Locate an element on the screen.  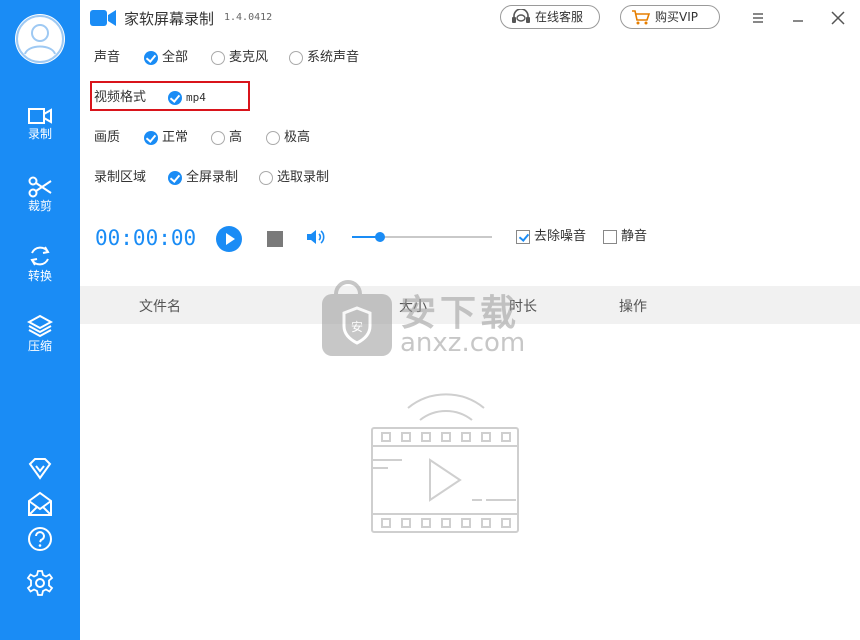
sound-row: 声音 全部 麦克风 系统声音 is located at coordinates (244, 58).